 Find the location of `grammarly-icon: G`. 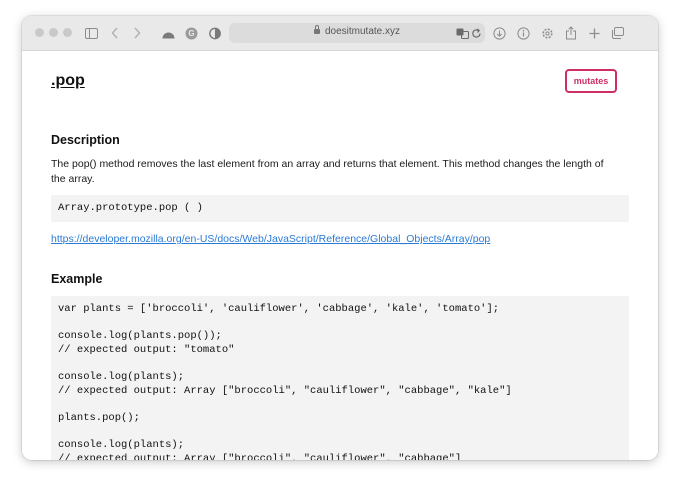

grammarly-icon: G is located at coordinates (191, 33).